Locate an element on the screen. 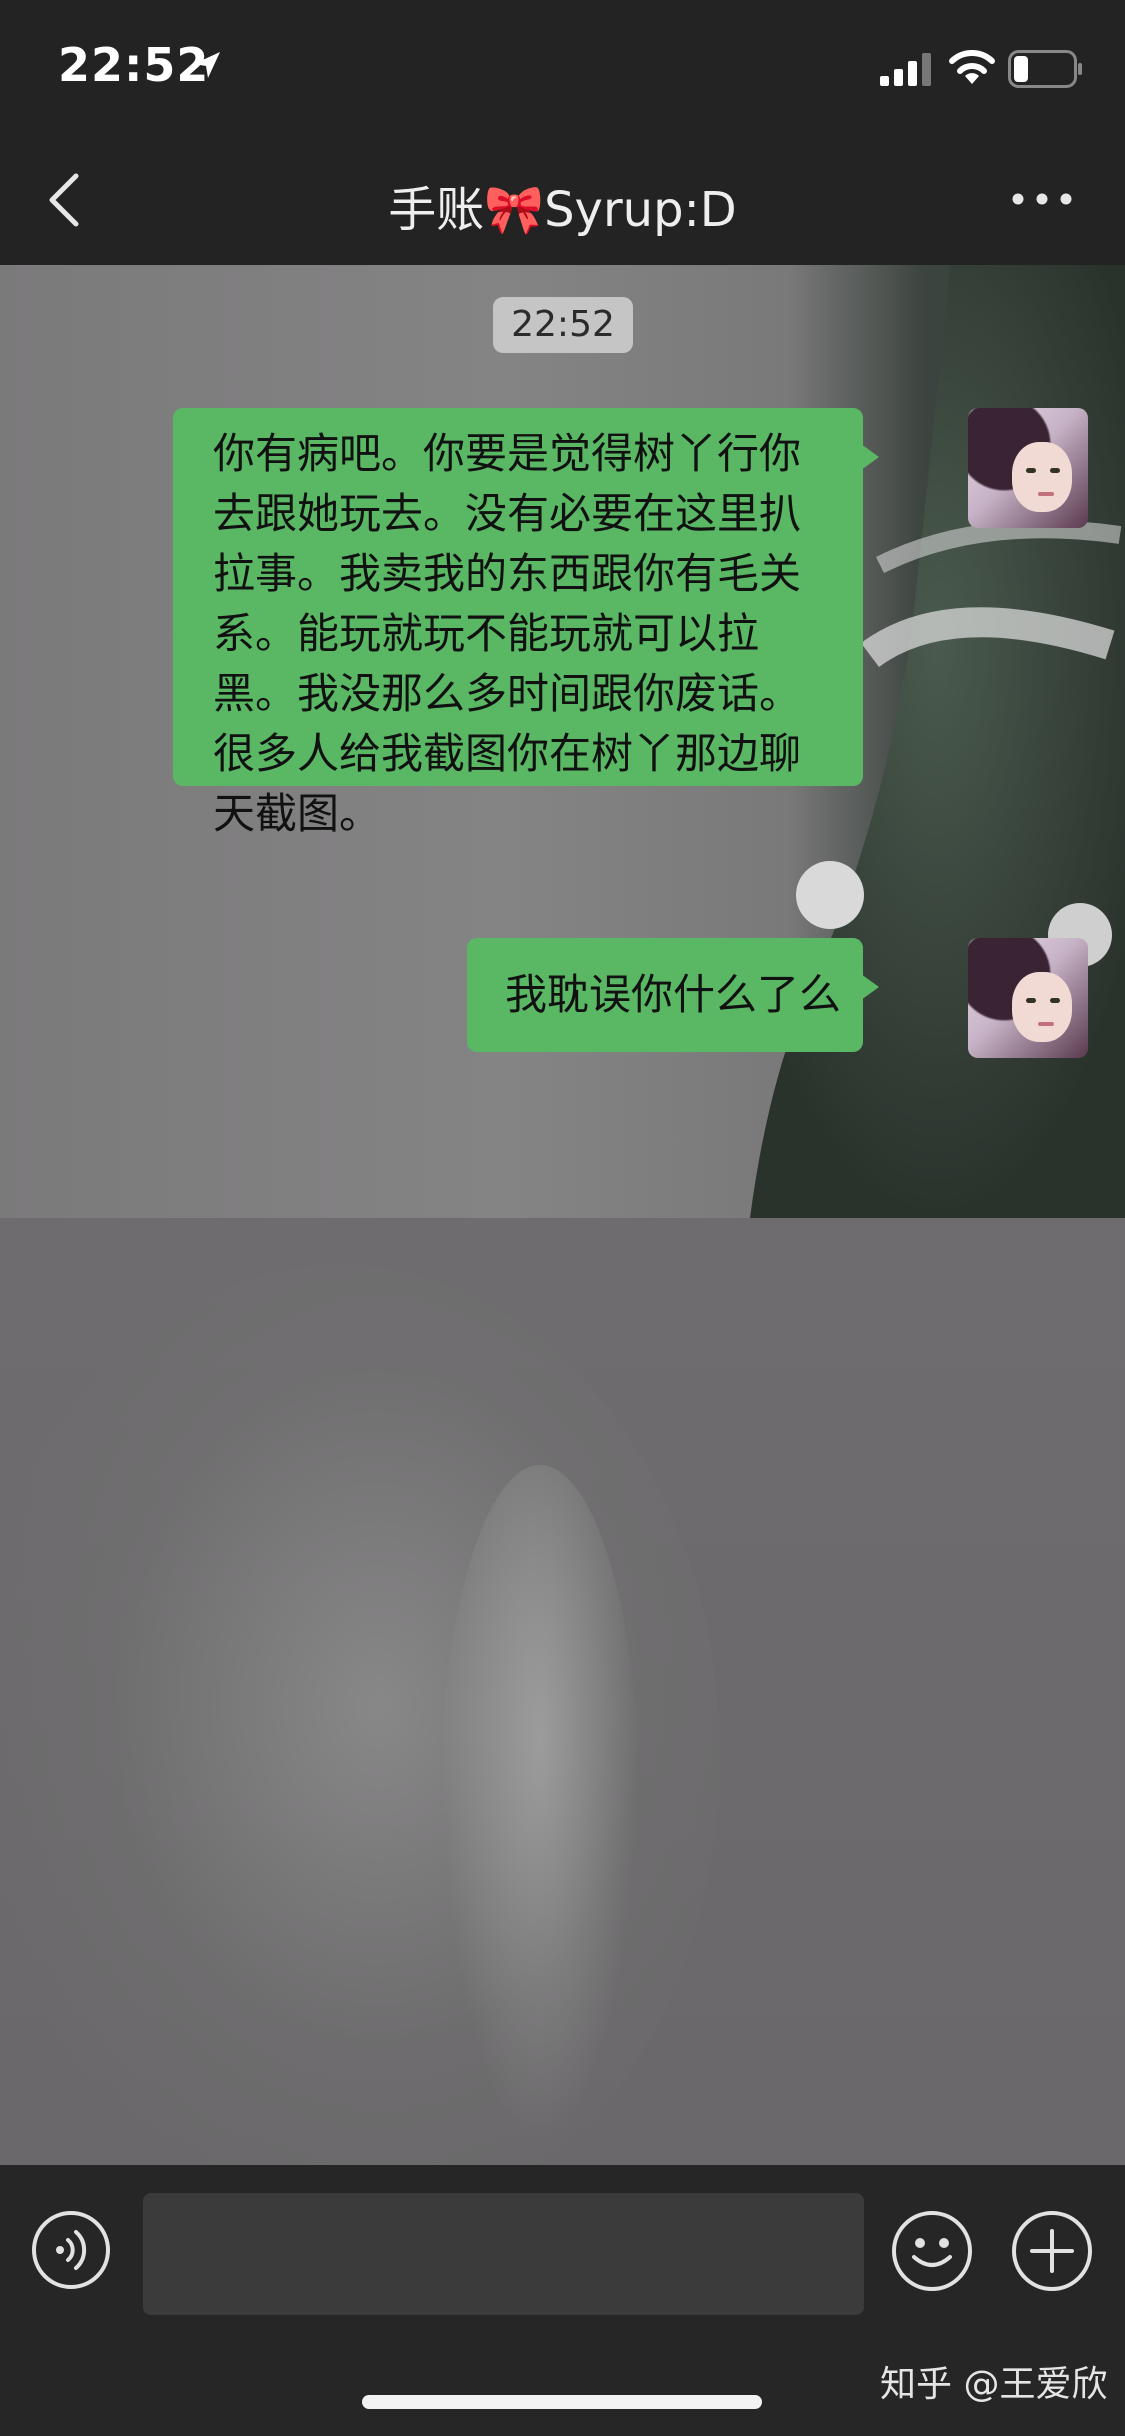 This screenshot has height=2436, width=1125. home-indicator is located at coordinates (562, 2402).